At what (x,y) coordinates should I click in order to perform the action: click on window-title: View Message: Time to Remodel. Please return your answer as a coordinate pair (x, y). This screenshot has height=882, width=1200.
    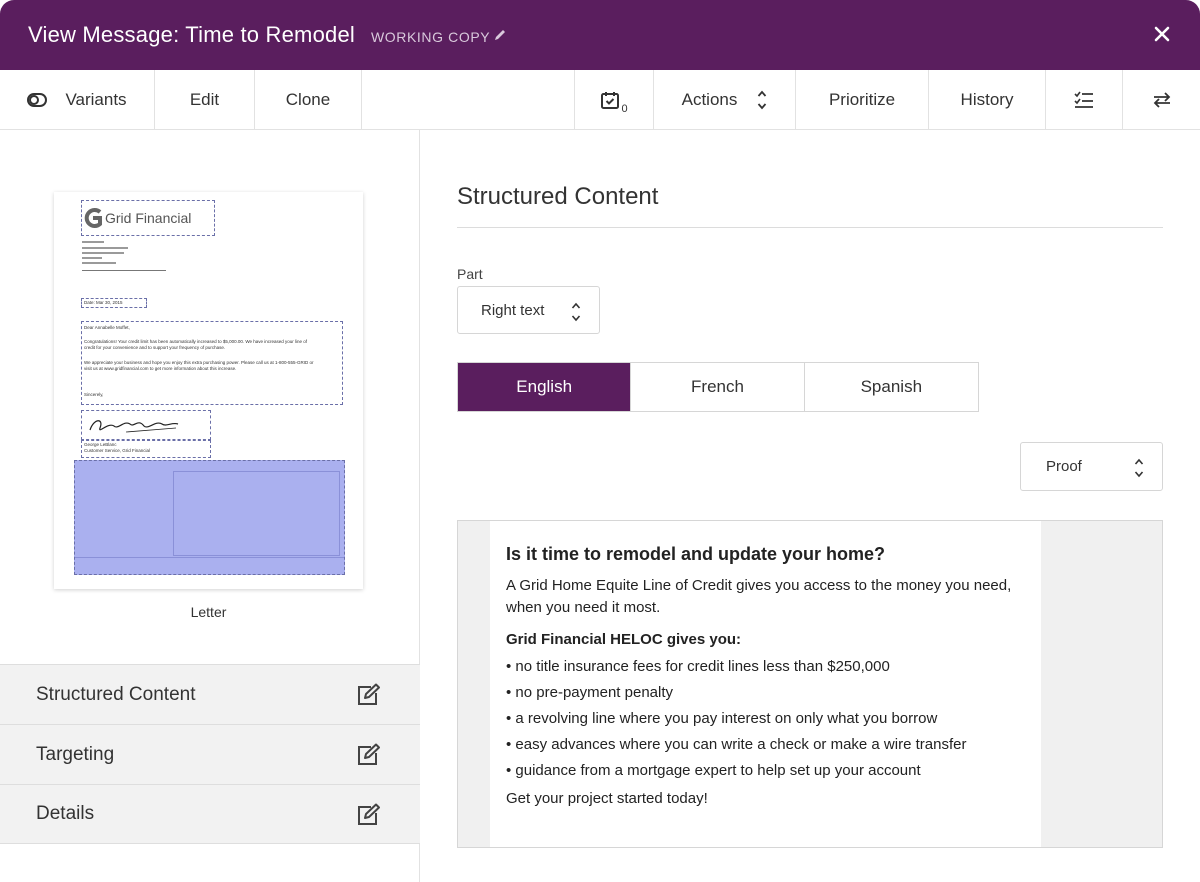
    Looking at the image, I should click on (191, 34).